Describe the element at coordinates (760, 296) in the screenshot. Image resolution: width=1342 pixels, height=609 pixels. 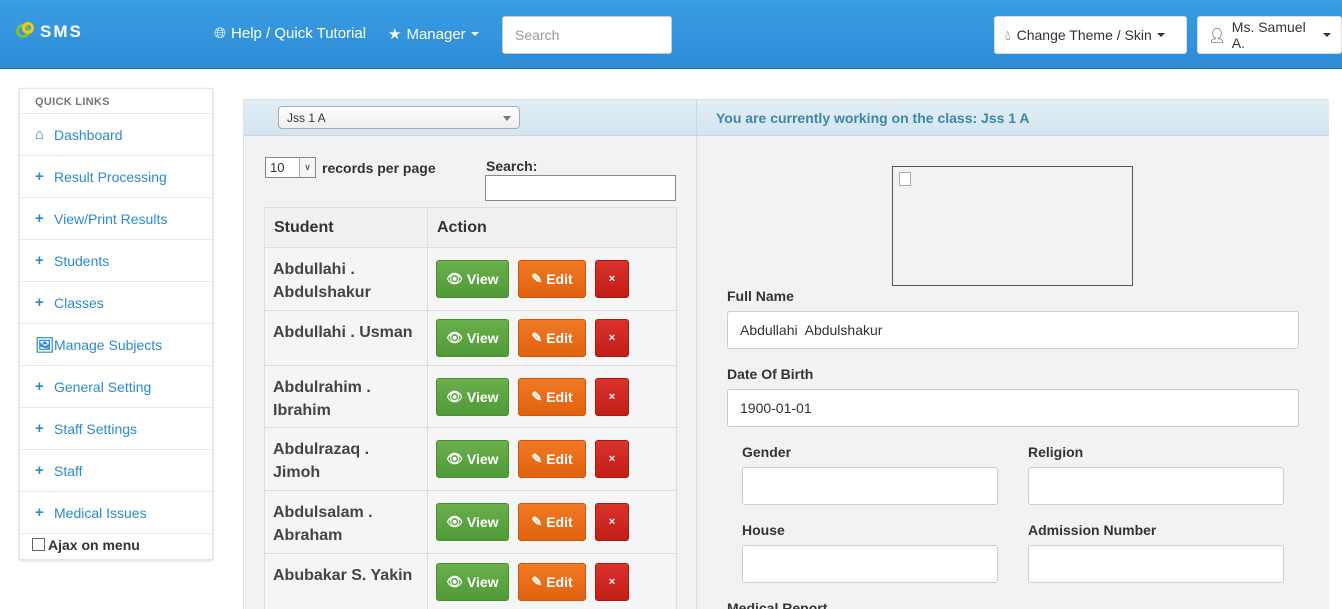
I see `full-name-label: Full Name` at that location.